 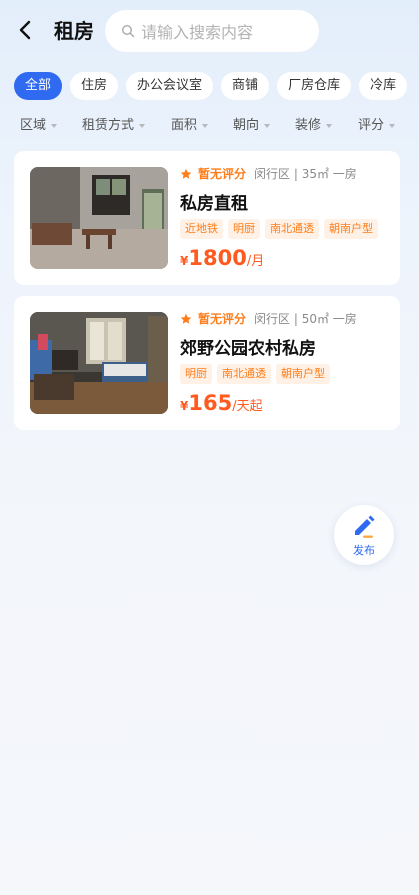 What do you see at coordinates (170, 86) in the screenshot?
I see `category-chip-office: 办公会议室` at bounding box center [170, 86].